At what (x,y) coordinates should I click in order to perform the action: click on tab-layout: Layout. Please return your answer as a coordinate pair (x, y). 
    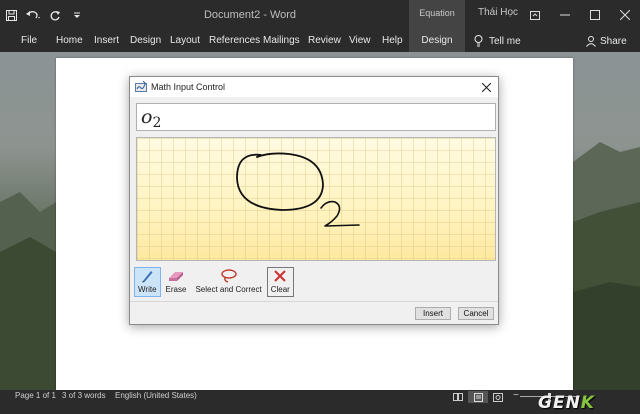
    Looking at the image, I should click on (185, 41).